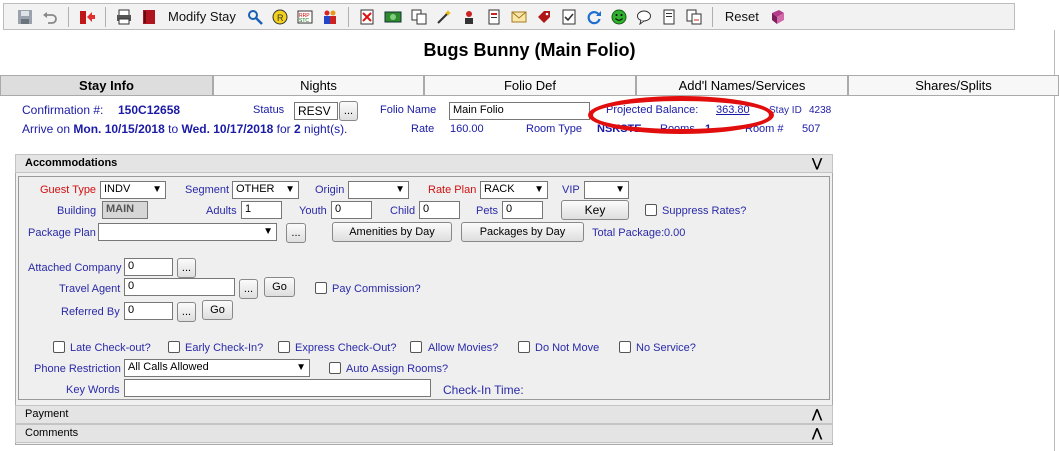  Describe the element at coordinates (217, 368) in the screenshot. I see `phone-restriction-select: All Calls Allowed ▼` at that location.